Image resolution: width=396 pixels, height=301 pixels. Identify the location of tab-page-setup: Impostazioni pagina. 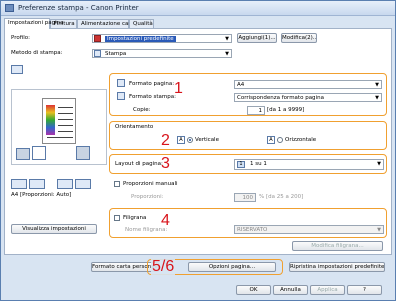
(34, 23).